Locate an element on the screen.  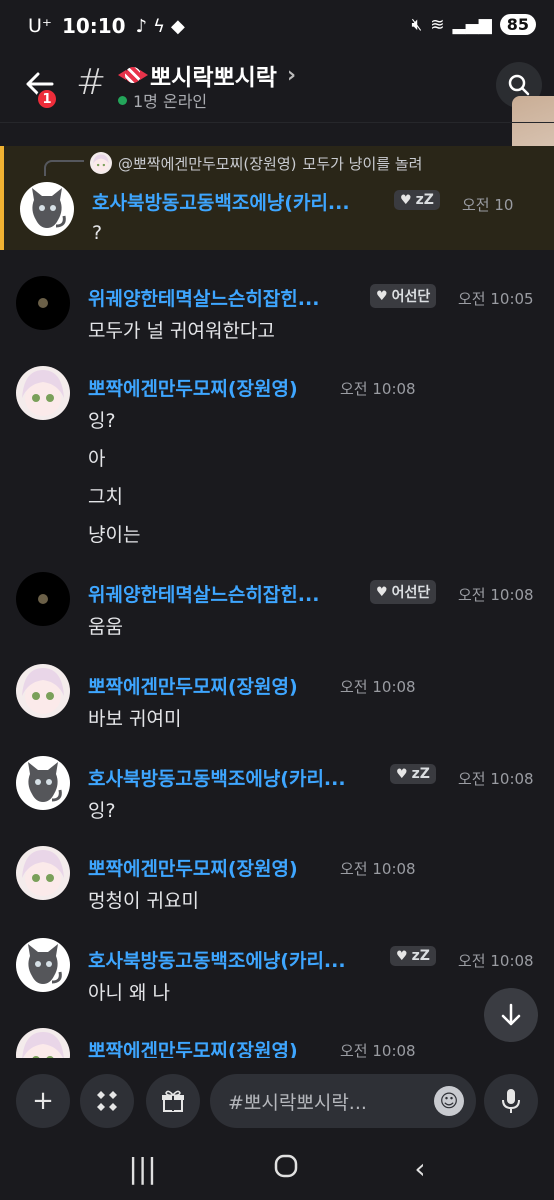
home-circle-icon is located at coordinates (285, 1165).